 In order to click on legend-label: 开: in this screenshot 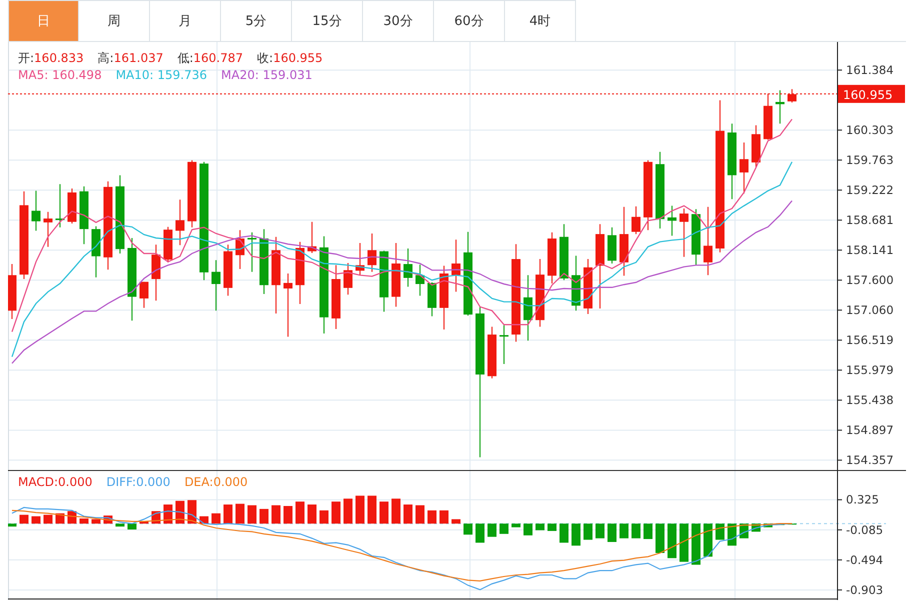, I will do `click(26, 58)`.